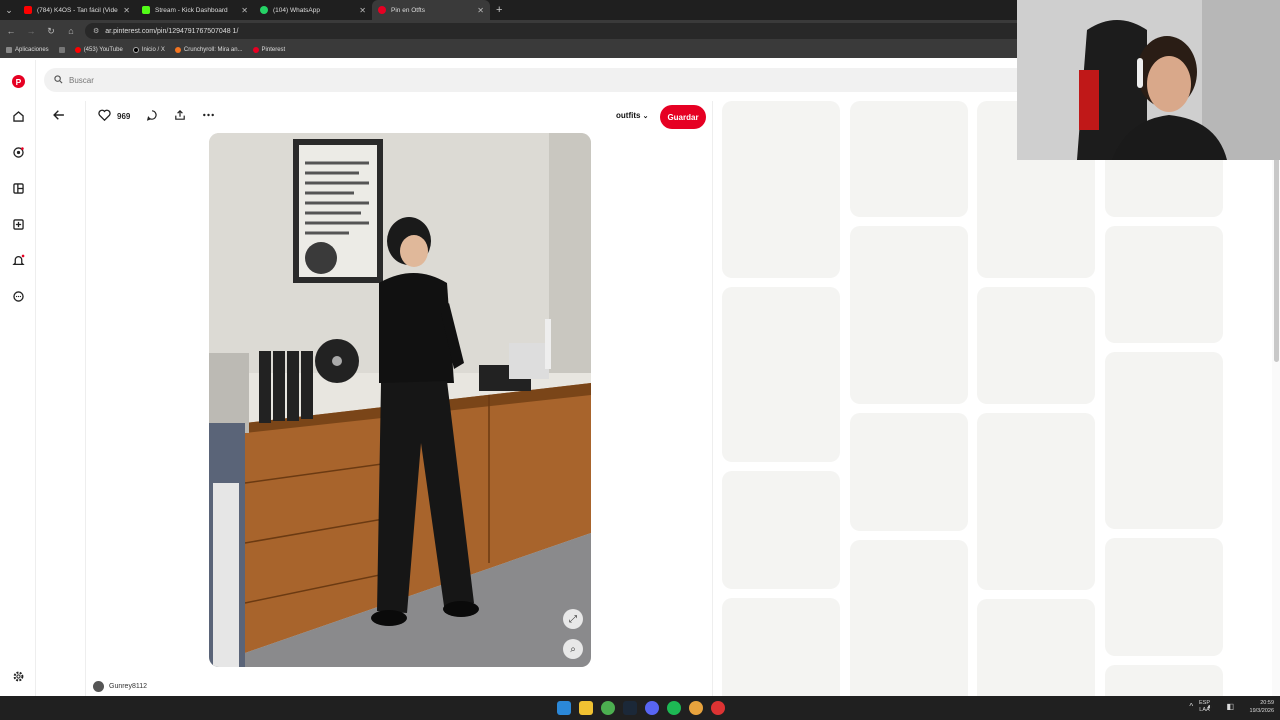 The width and height of the screenshot is (1280, 720). What do you see at coordinates (18, 676) in the screenshot?
I see `settings-gear-icon` at bounding box center [18, 676].